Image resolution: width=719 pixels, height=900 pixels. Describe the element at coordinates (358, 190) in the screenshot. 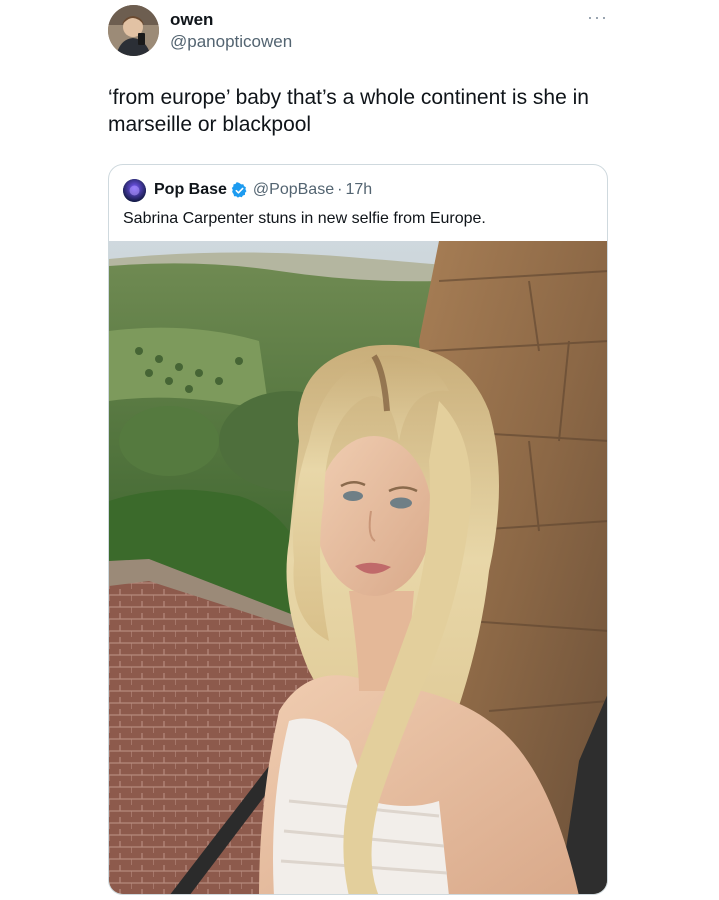

I see `quoted-tweet-time: 17h` at that location.